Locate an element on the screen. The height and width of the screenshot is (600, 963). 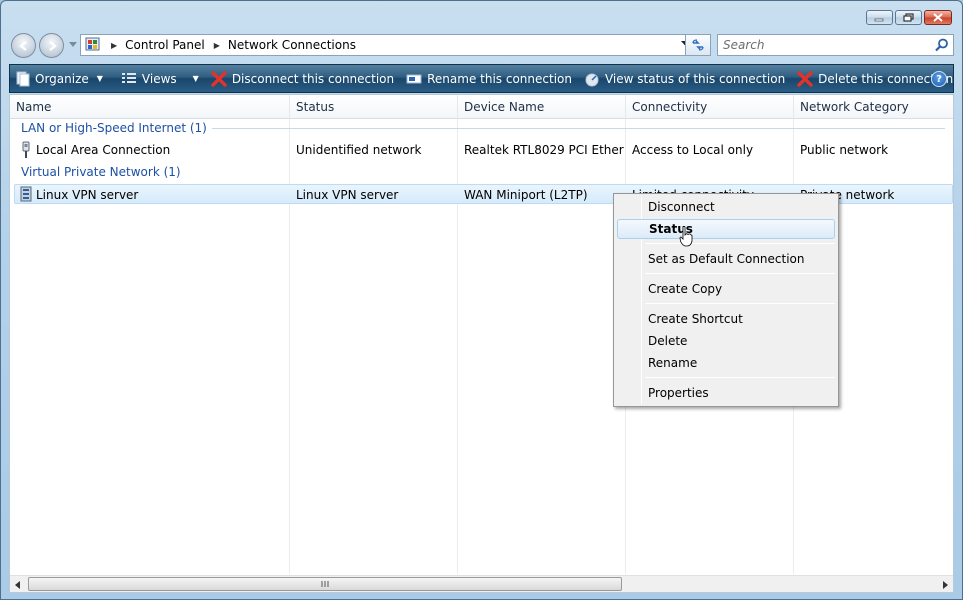
connection-status: Linux VPN server is located at coordinates (347, 195).